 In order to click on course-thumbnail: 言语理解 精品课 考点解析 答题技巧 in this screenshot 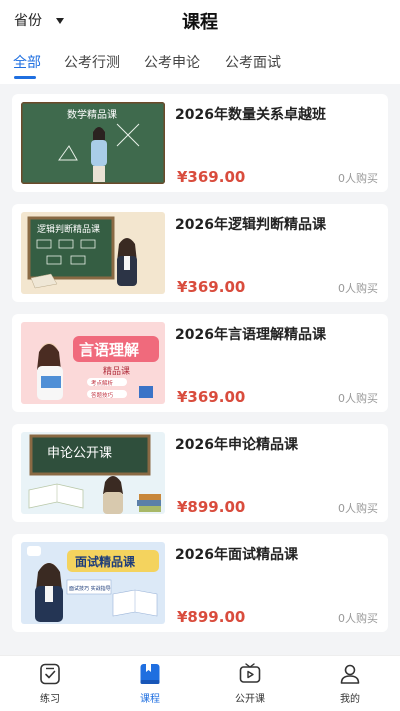, I will do `click(93, 363)`.